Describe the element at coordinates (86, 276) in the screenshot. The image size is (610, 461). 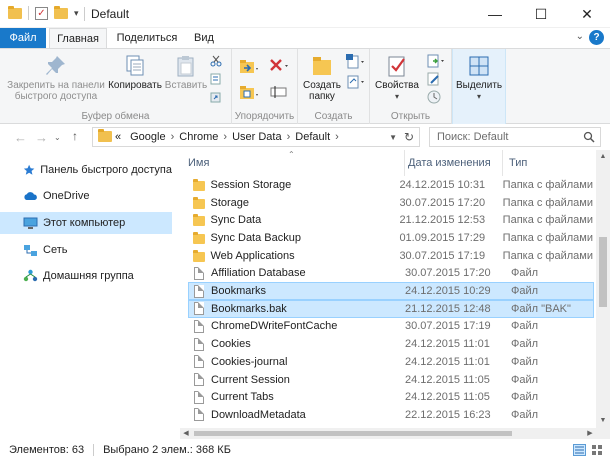
I see `sidebar-item-homegroup: Домашняя группа` at that location.